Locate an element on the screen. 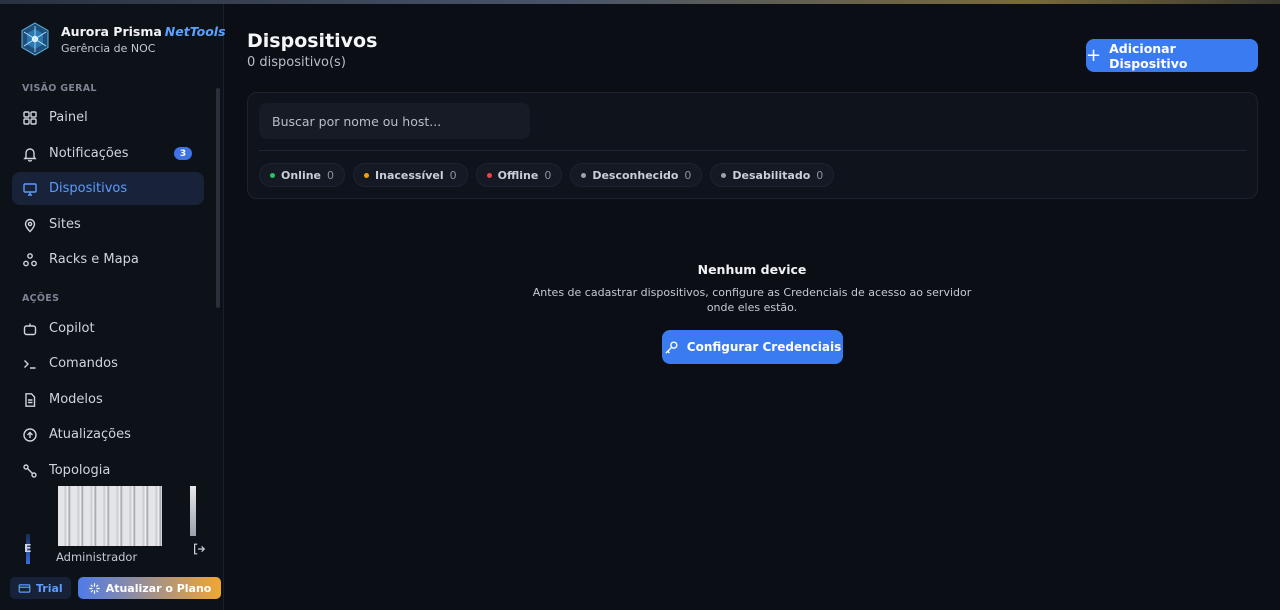 This screenshot has height=610, width=1280. filter-label: Inacessível is located at coordinates (409, 175).